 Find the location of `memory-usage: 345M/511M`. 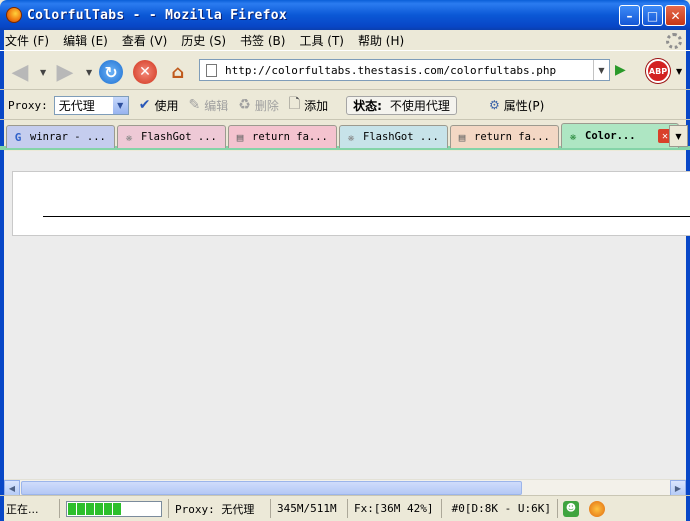

memory-usage: 345M/511M is located at coordinates (307, 508).